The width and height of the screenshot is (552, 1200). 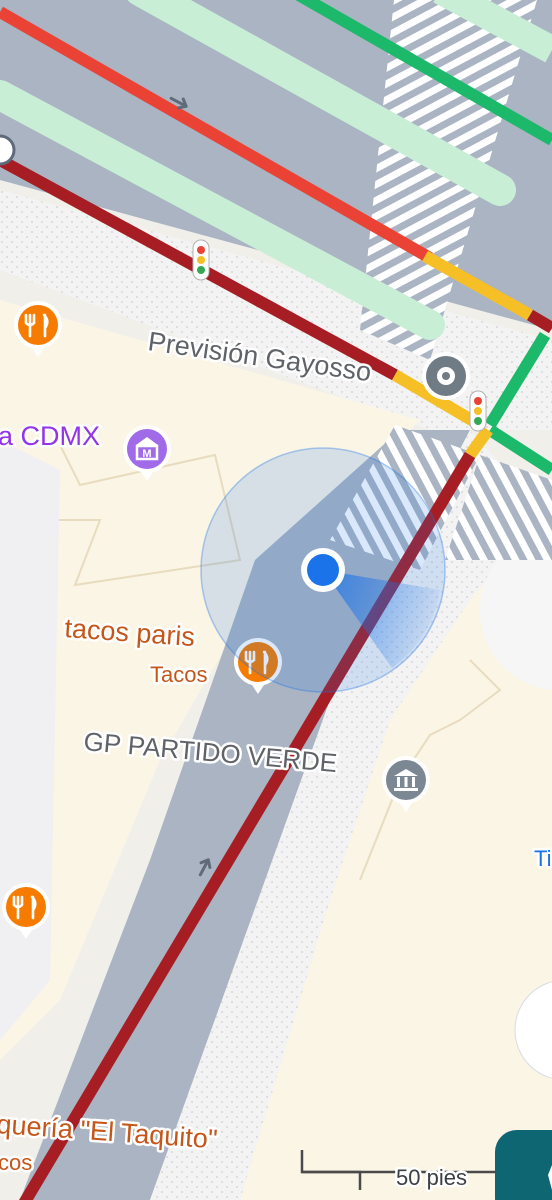 I want to click on label-right-edge: Ti, so click(x=542, y=859).